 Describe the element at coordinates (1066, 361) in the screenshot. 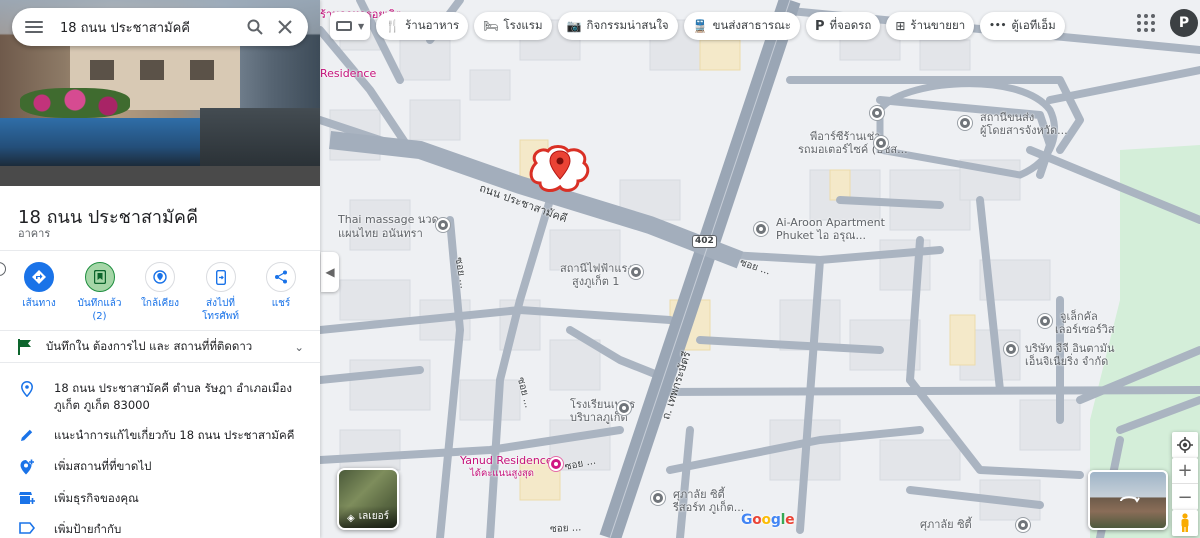

I see `map-label-company-2: เอ็นจิเนียริ่ง จำกัด` at that location.